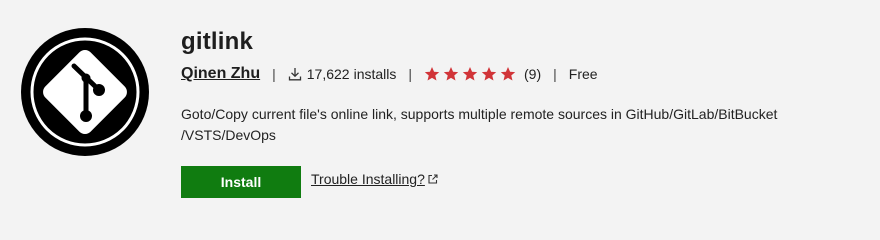 The width and height of the screenshot is (880, 240). What do you see at coordinates (583, 74) in the screenshot?
I see `price-label: Free` at bounding box center [583, 74].